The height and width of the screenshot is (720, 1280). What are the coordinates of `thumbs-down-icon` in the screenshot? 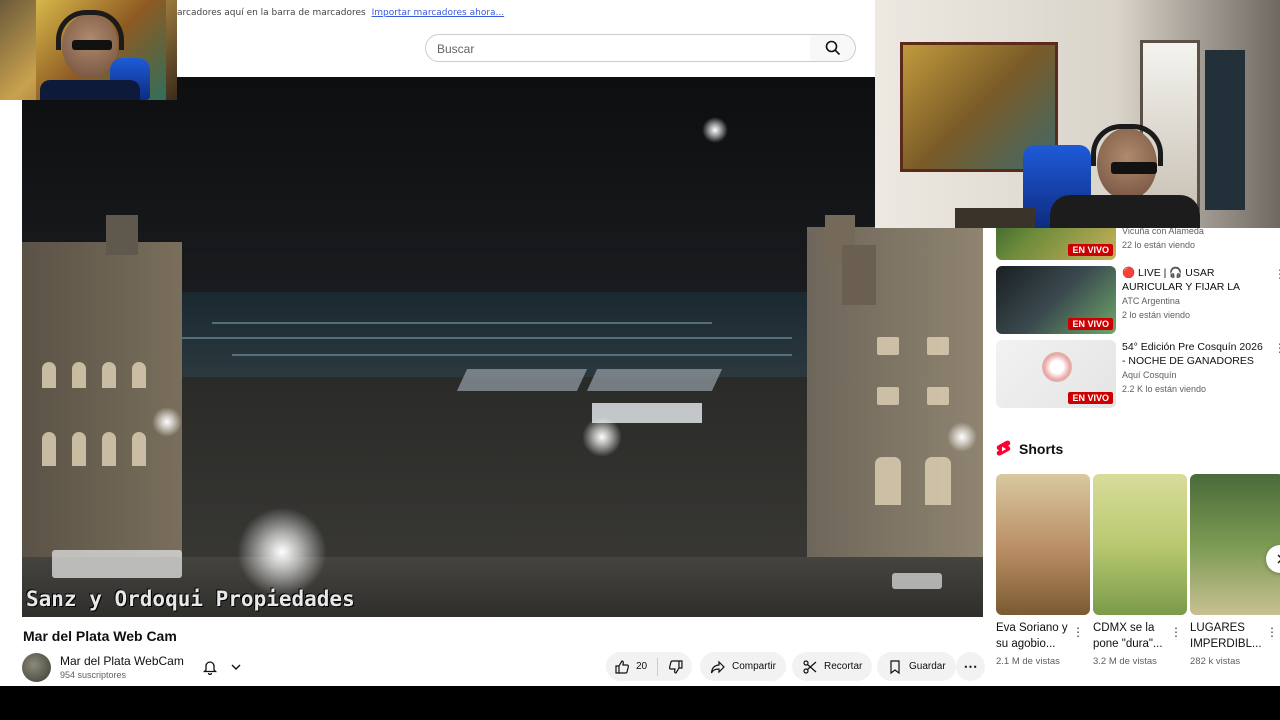 It's located at (676, 667).